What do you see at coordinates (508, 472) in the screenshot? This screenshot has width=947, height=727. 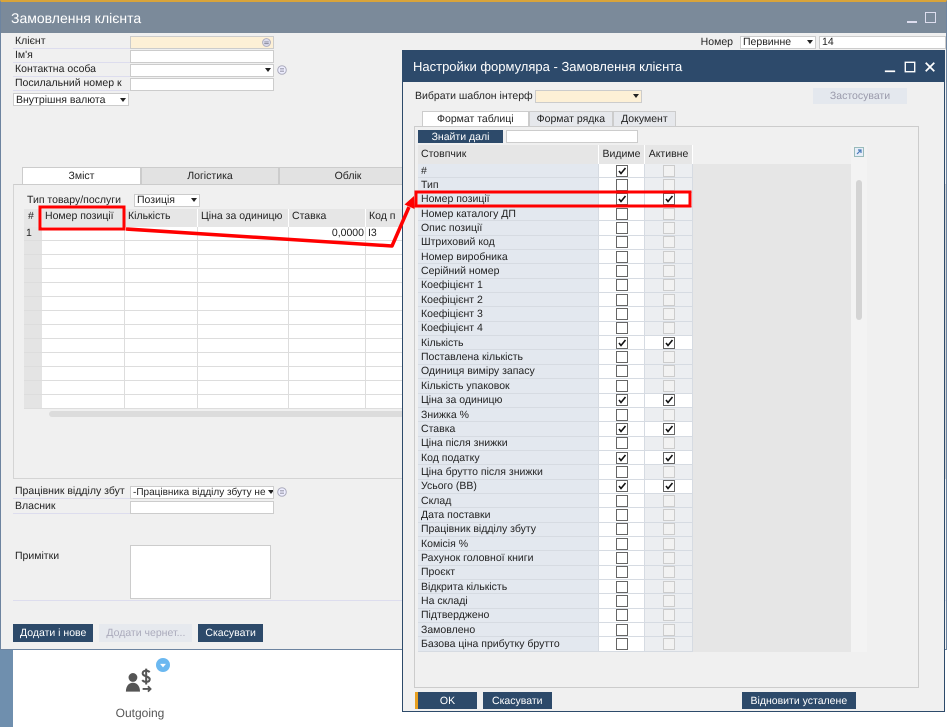 I see `column-name: Ціна брутто після знижки` at bounding box center [508, 472].